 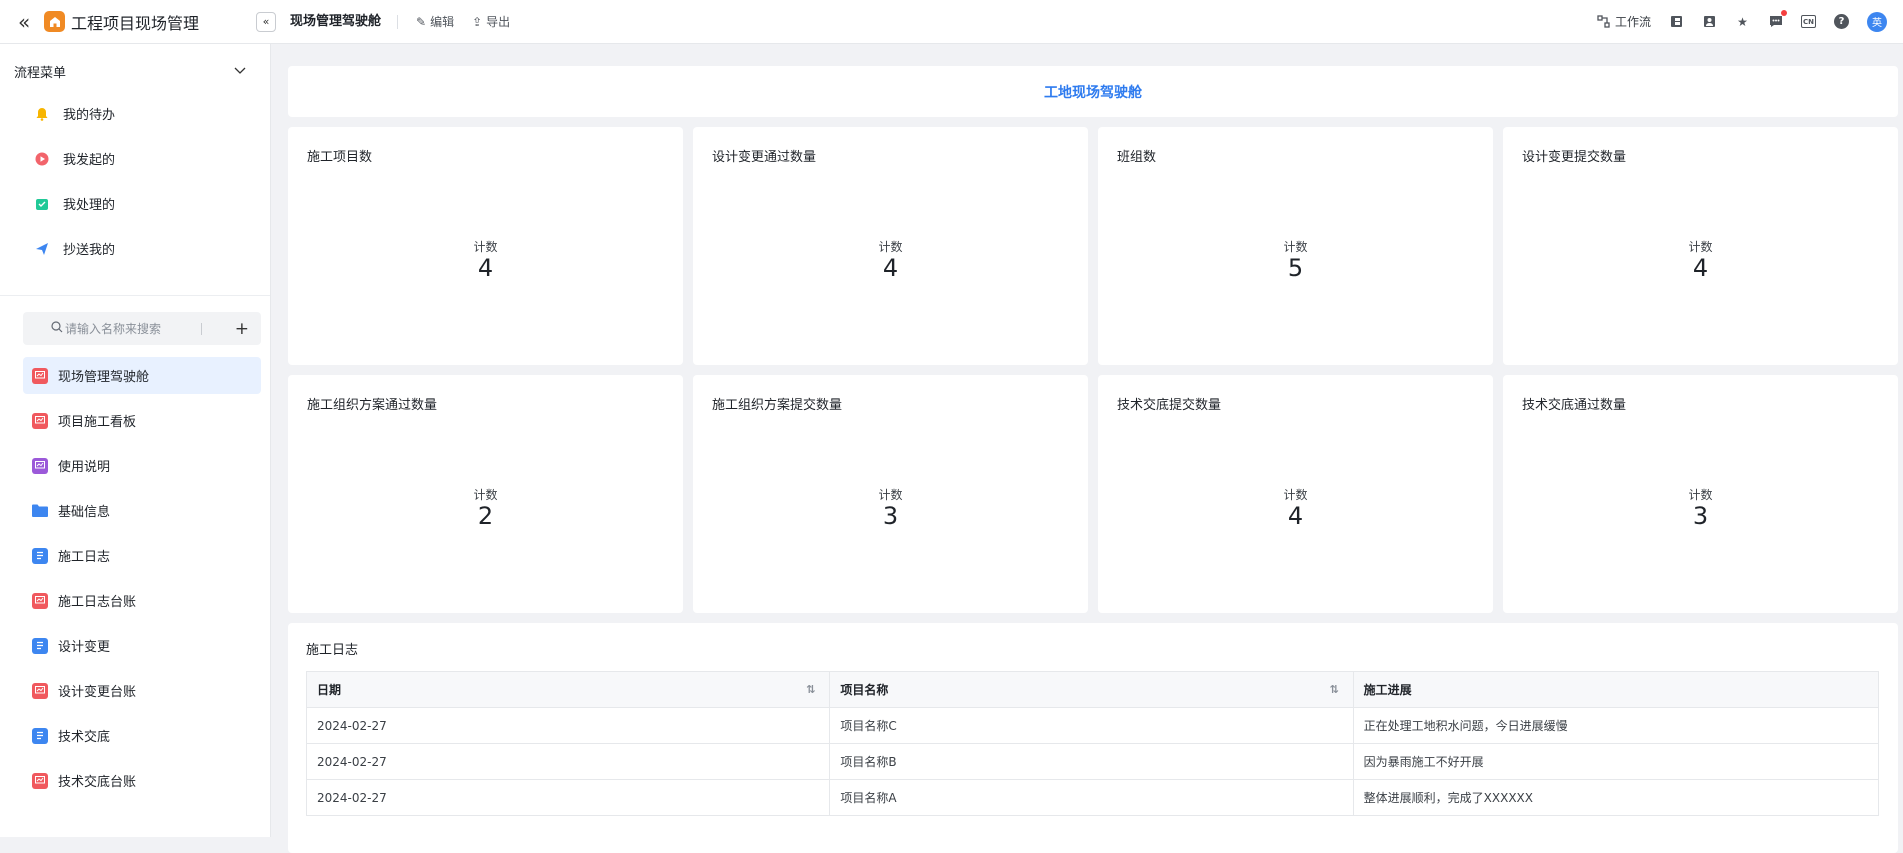 I want to click on table-row: 2024-02-27 项目名称B 因为暴雨施工不好开展, so click(x=1092, y=762).